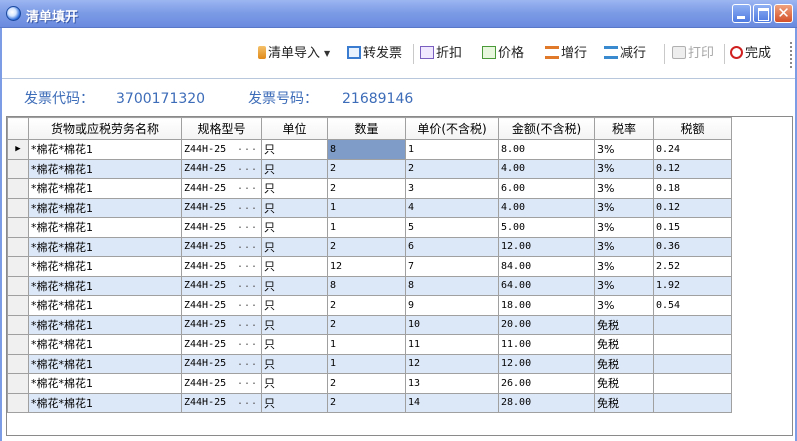  What do you see at coordinates (441, 54) in the screenshot?
I see `discount-button: 折扣` at bounding box center [441, 54].